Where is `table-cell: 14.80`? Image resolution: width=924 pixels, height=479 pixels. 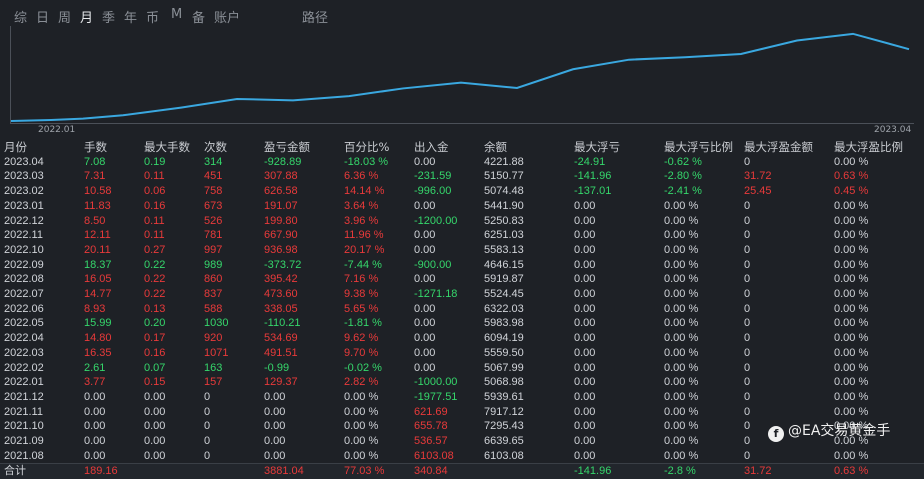 table-cell: 14.80 is located at coordinates (98, 338).